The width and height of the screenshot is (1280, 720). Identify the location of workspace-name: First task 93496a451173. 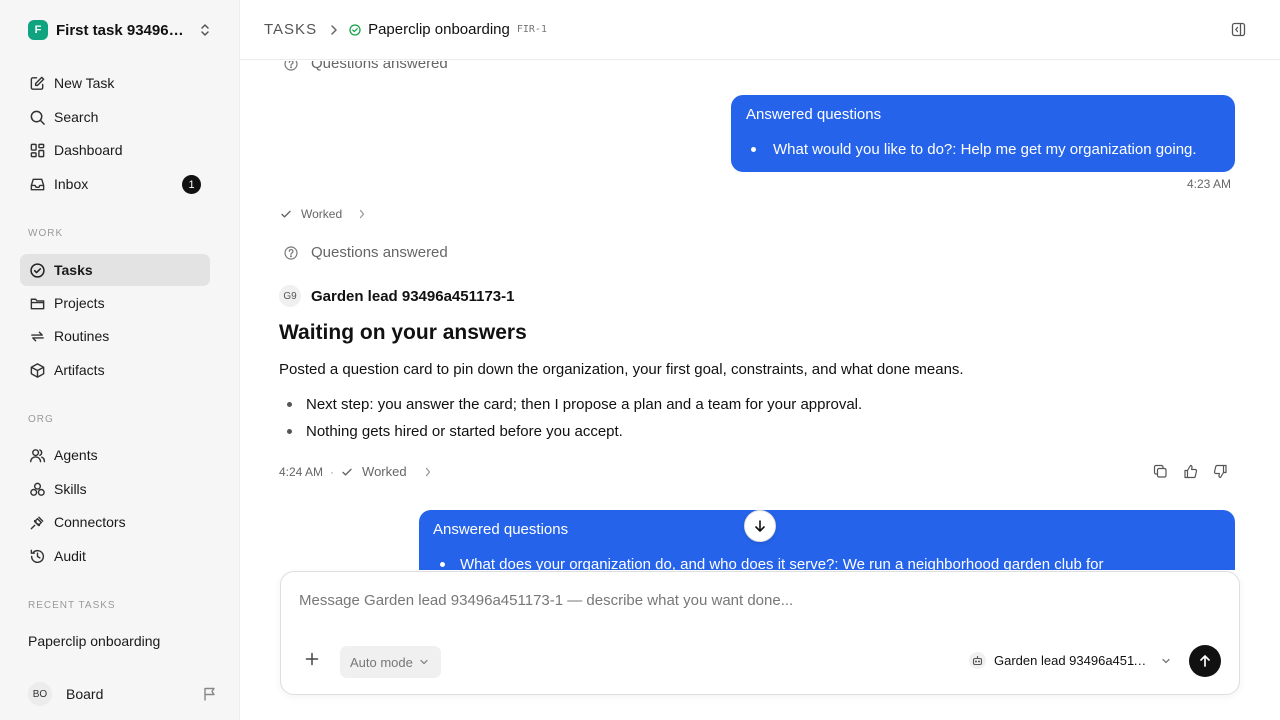
(121, 30).